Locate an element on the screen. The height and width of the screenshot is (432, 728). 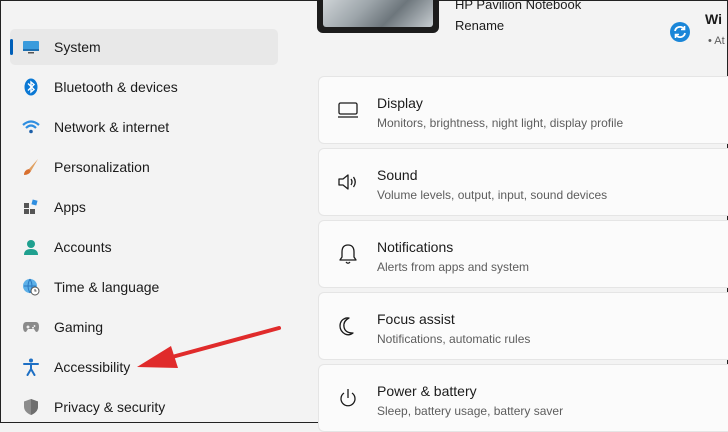
sidebar-item-label: System is located at coordinates (77, 47).